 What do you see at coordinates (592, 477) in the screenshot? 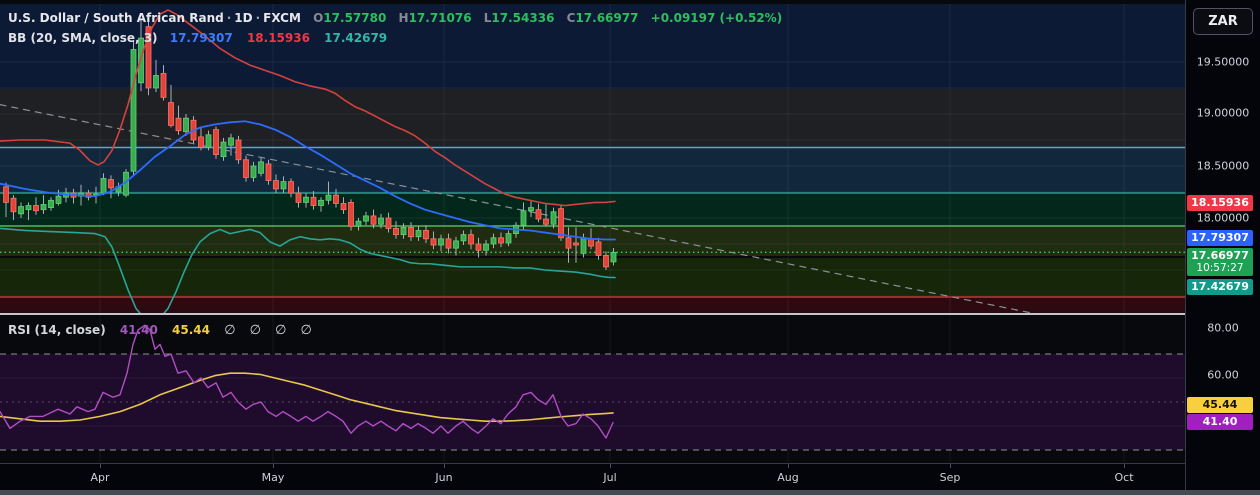
I see `time-axis: Apr May Jun Jul Aug Sep Oct` at bounding box center [592, 477].